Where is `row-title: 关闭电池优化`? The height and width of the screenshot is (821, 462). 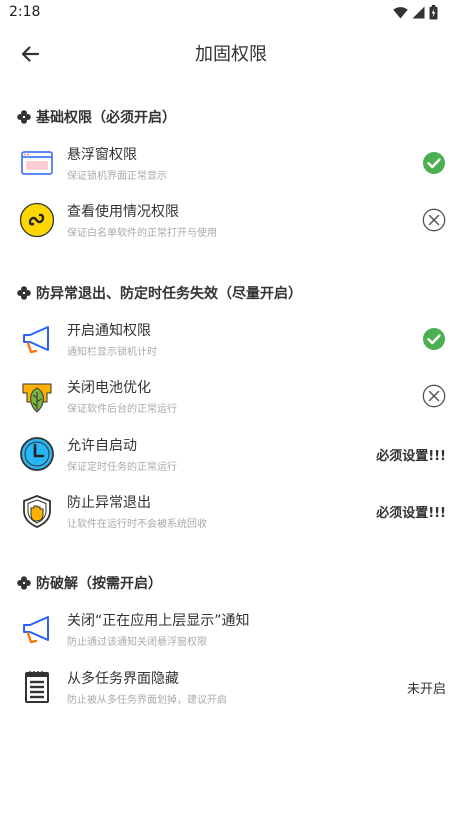 row-title: 关闭电池优化 is located at coordinates (109, 388).